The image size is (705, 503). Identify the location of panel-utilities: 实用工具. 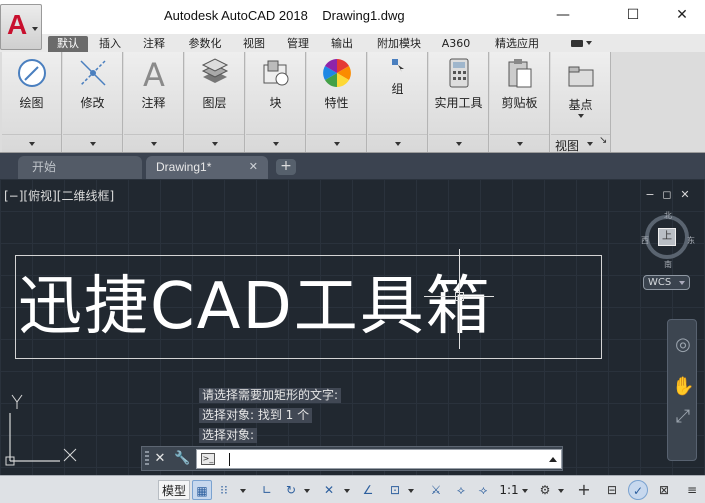
(459, 102).